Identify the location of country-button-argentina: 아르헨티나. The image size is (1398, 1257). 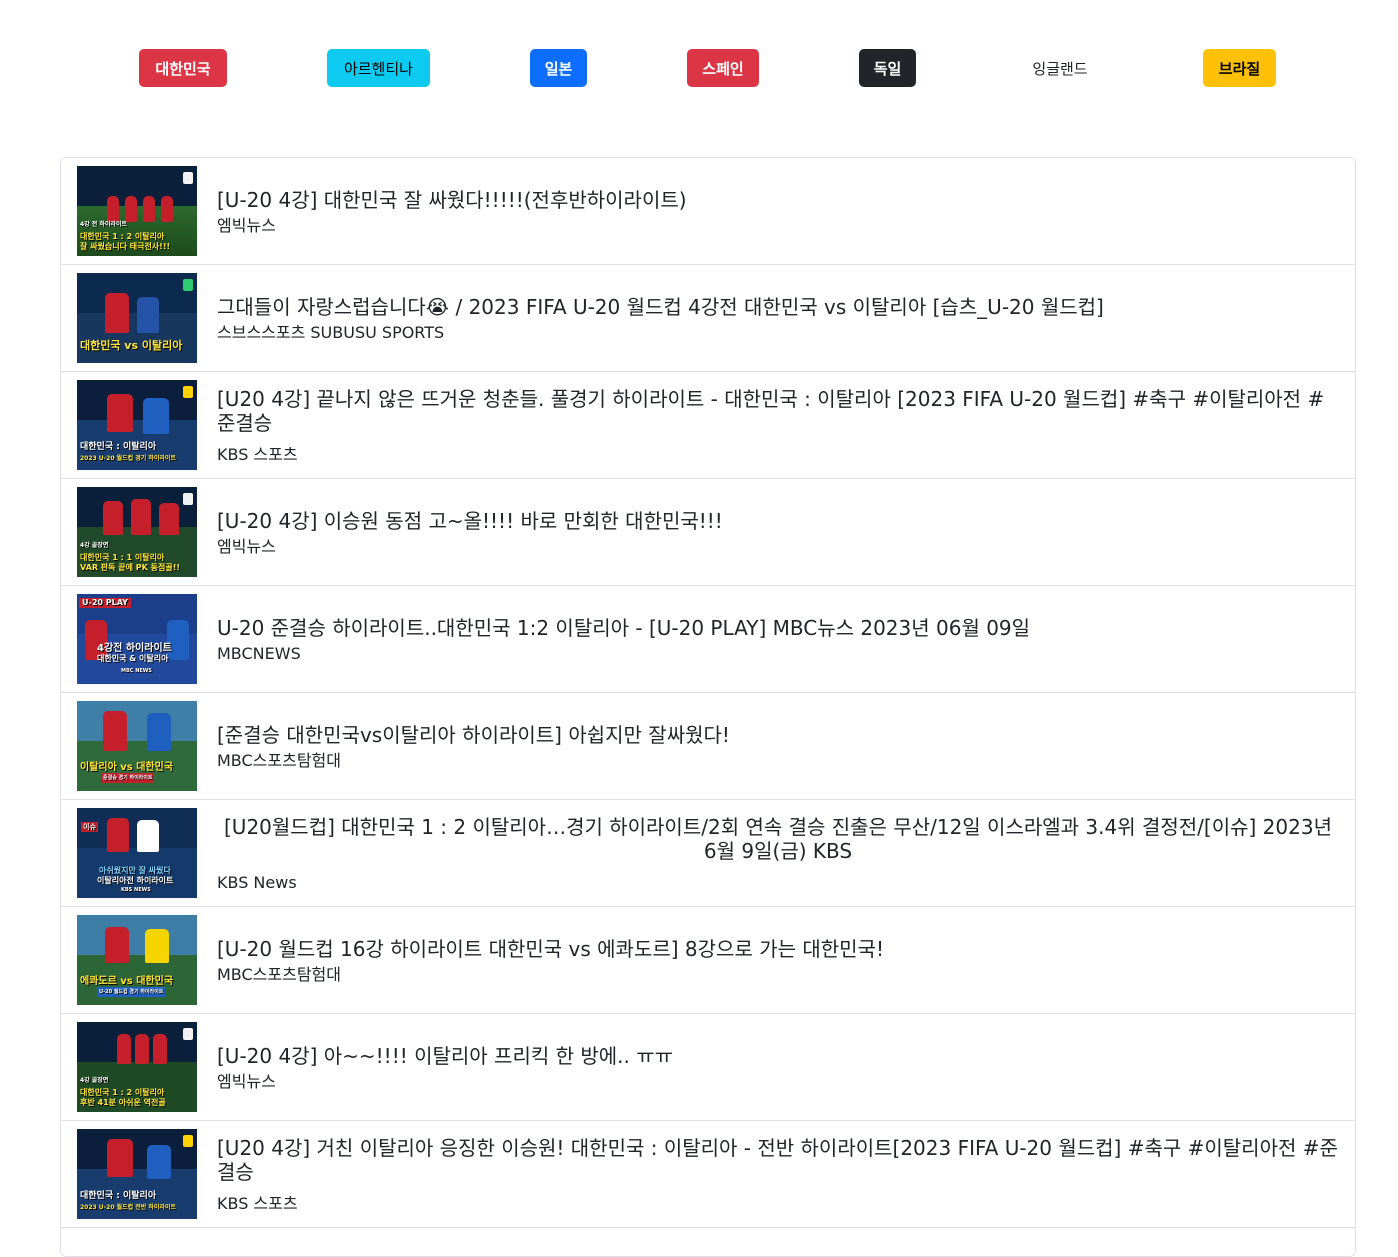
(378, 68).